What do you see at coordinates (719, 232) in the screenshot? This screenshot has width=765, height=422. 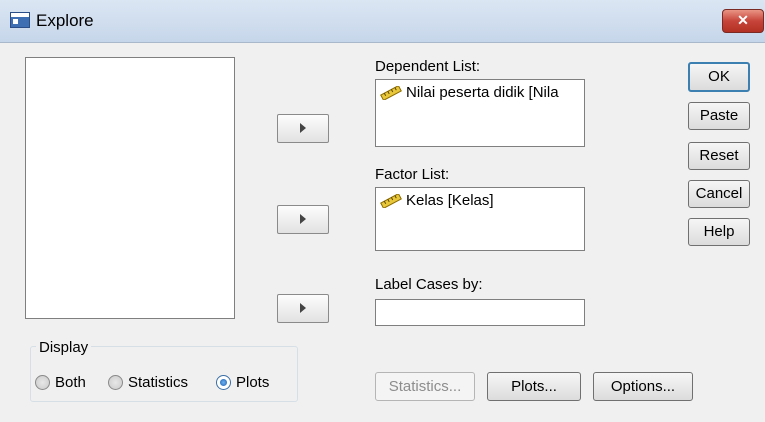 I see `help-button: Help` at bounding box center [719, 232].